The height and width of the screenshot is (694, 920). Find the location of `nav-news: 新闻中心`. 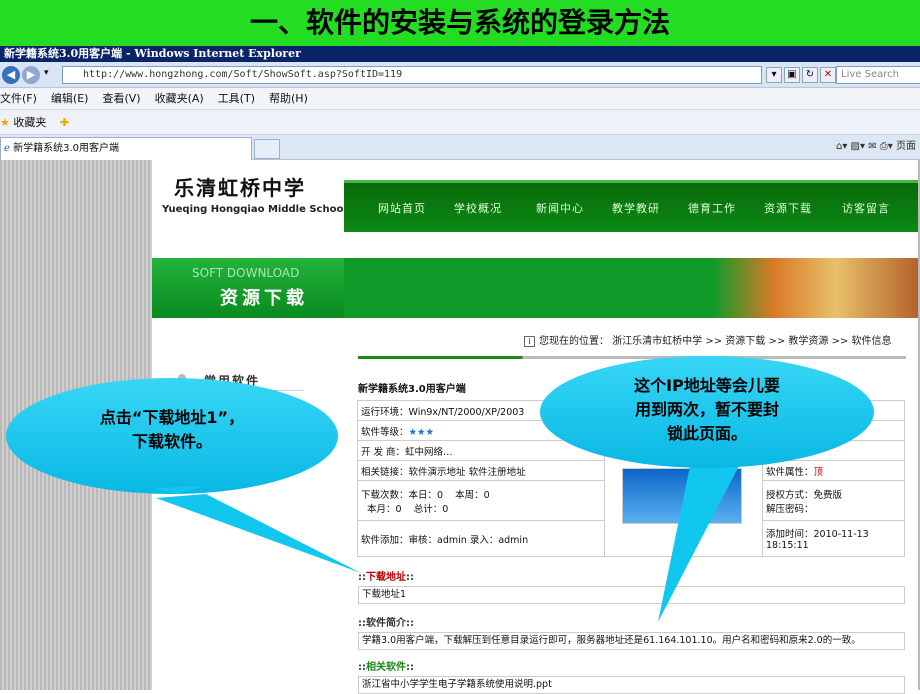

nav-news: 新闻中心 is located at coordinates (560, 209).